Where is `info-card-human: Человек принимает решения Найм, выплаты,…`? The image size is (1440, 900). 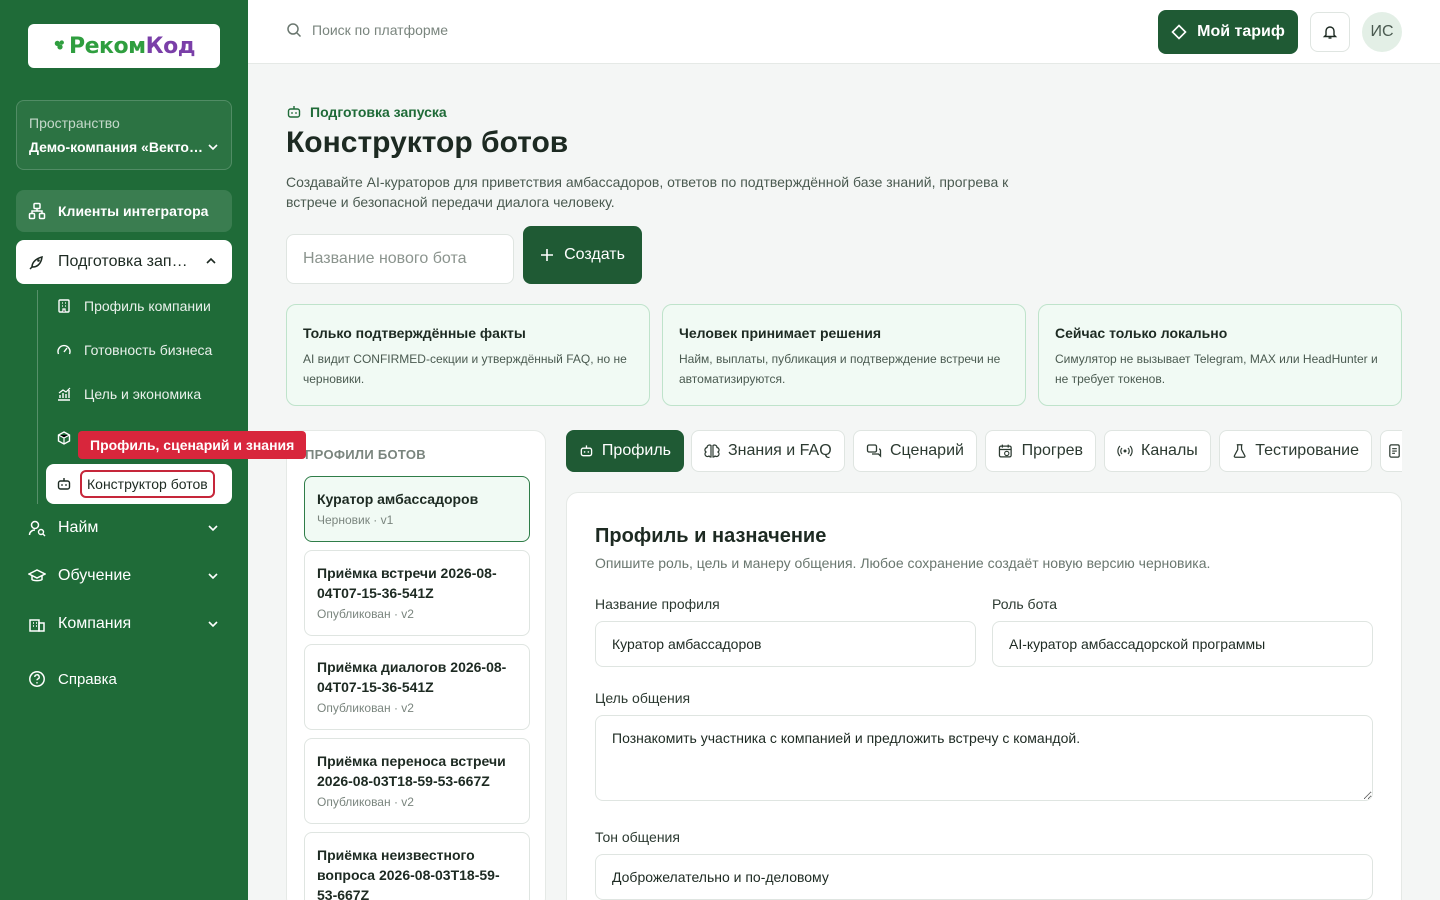 info-card-human: Человек принимает решения Найм, выплаты,… is located at coordinates (844, 355).